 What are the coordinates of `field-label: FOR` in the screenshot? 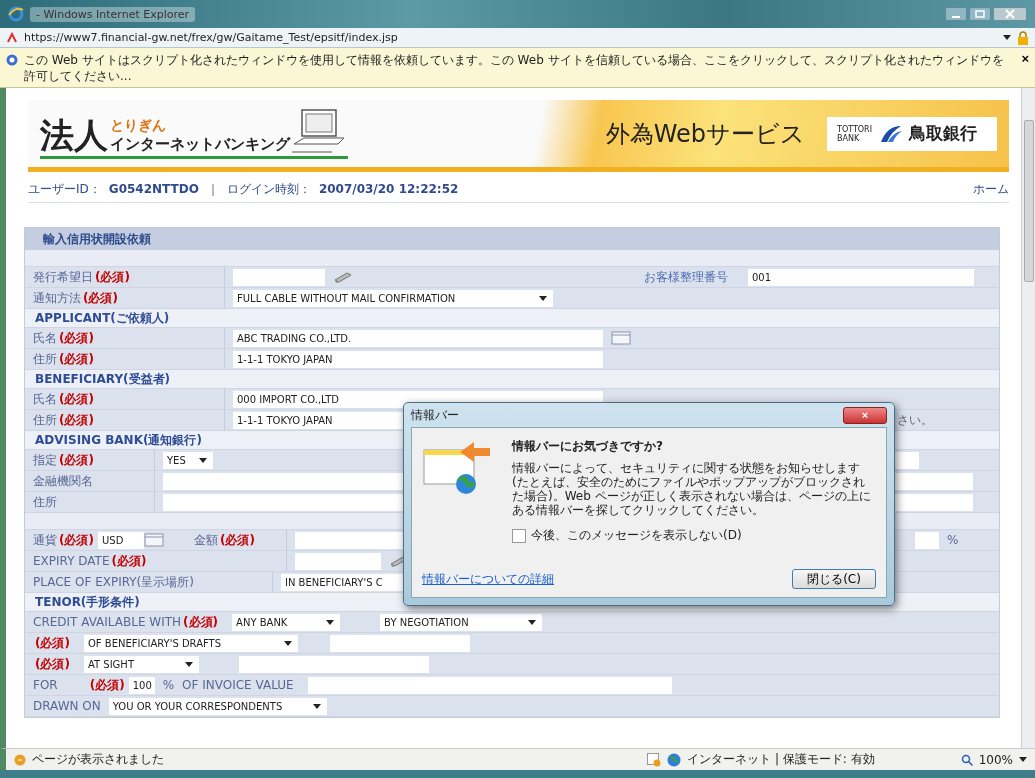 It's located at (45, 685).